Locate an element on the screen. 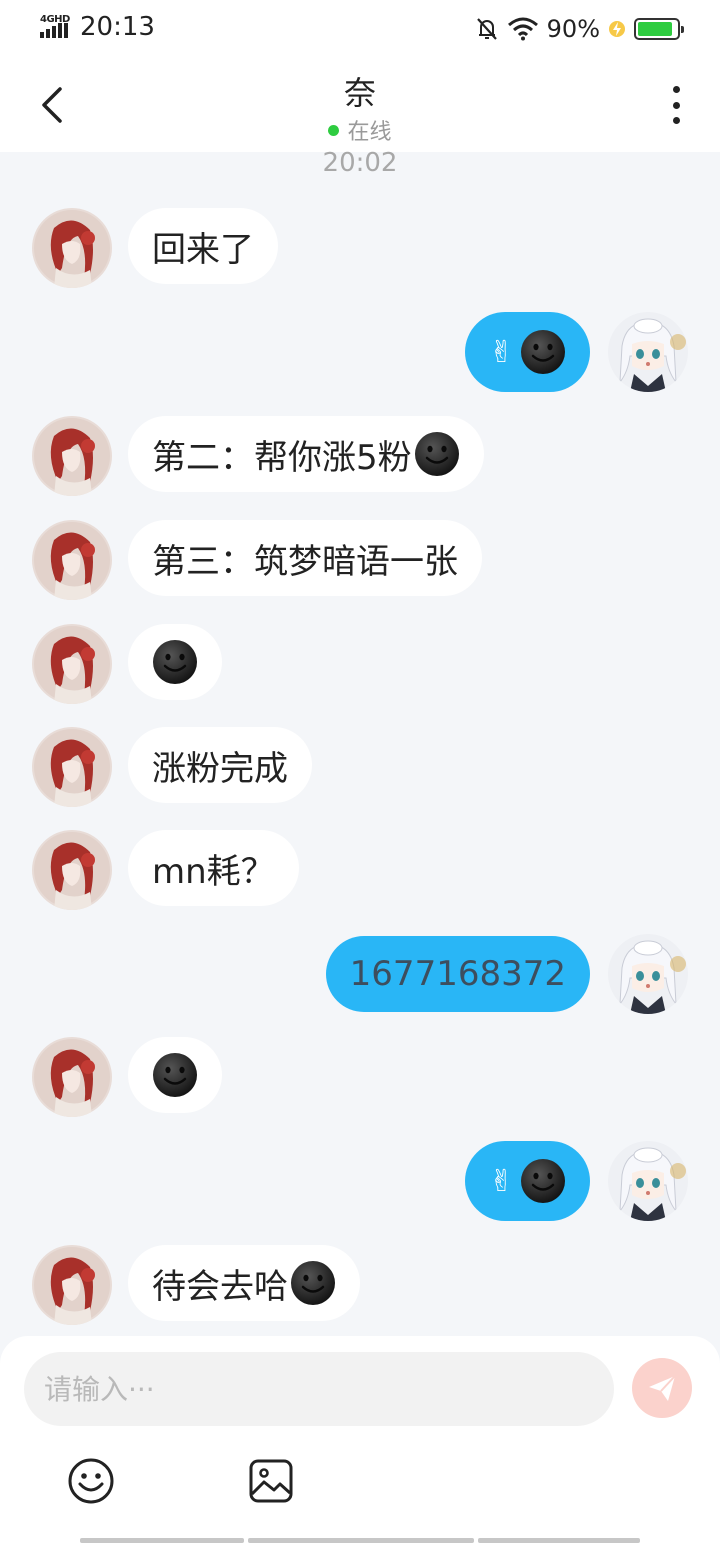 This screenshot has height=1544, width=720. chat-header: 奈 在线 is located at coordinates (360, 104).